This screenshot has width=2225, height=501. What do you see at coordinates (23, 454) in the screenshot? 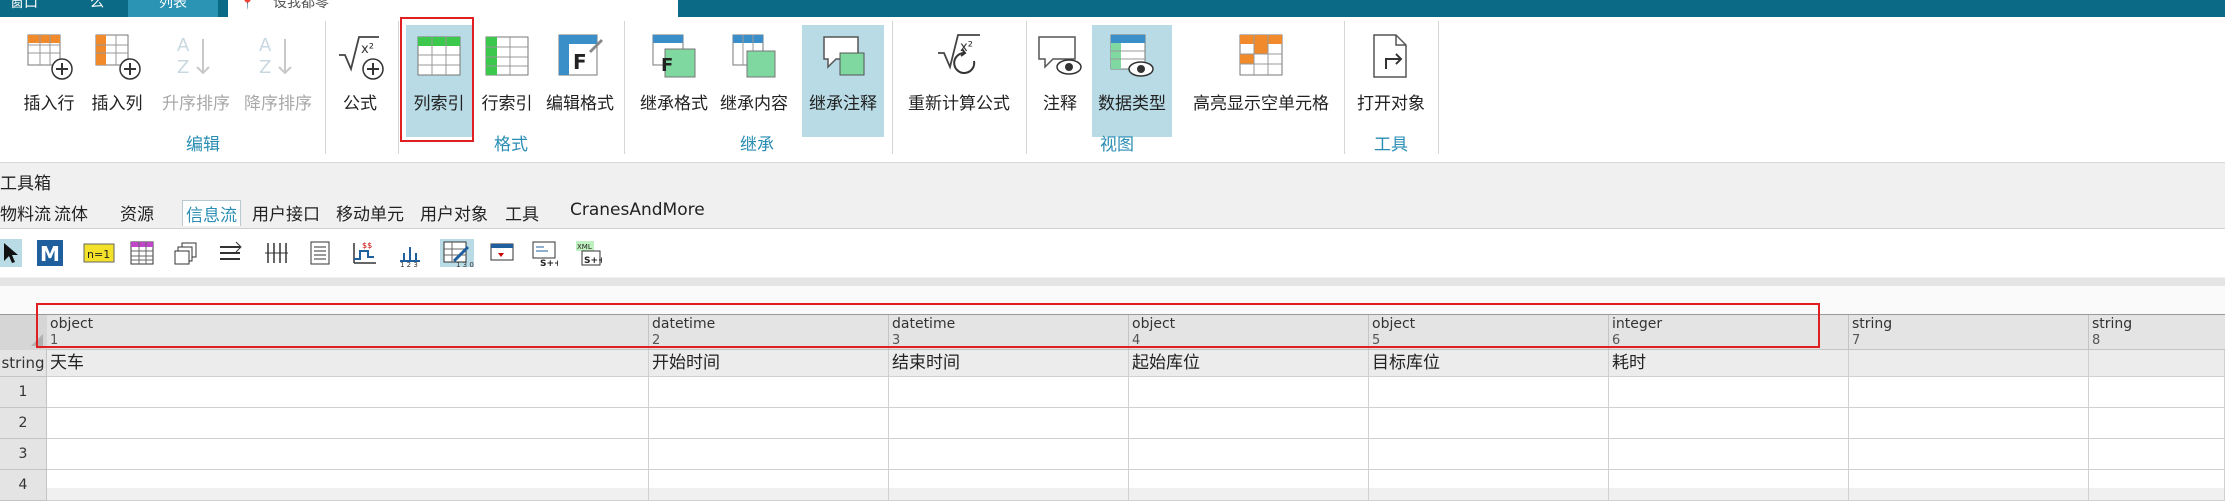
I see `row-header: 3` at bounding box center [23, 454].